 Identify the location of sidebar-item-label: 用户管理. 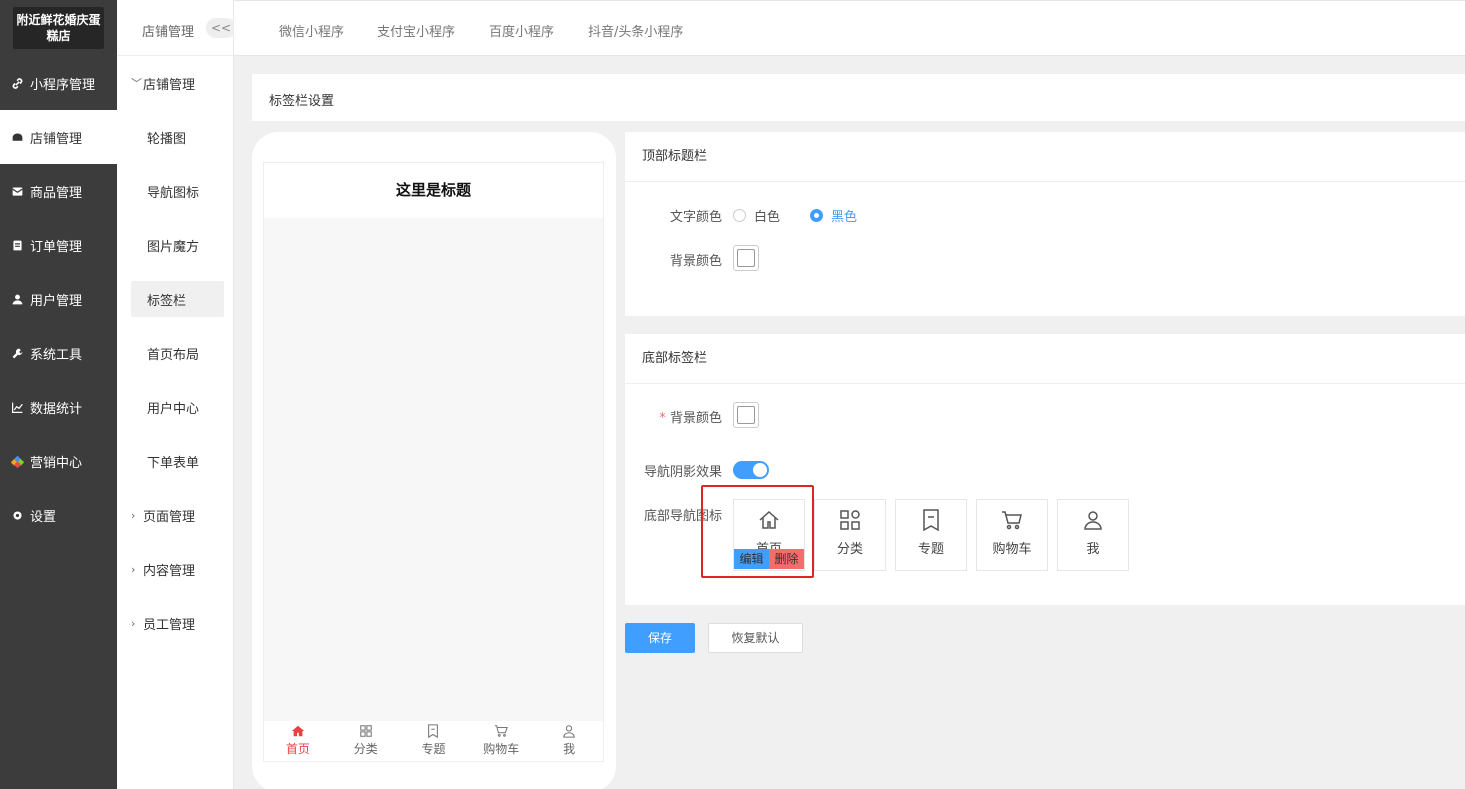
(56, 301).